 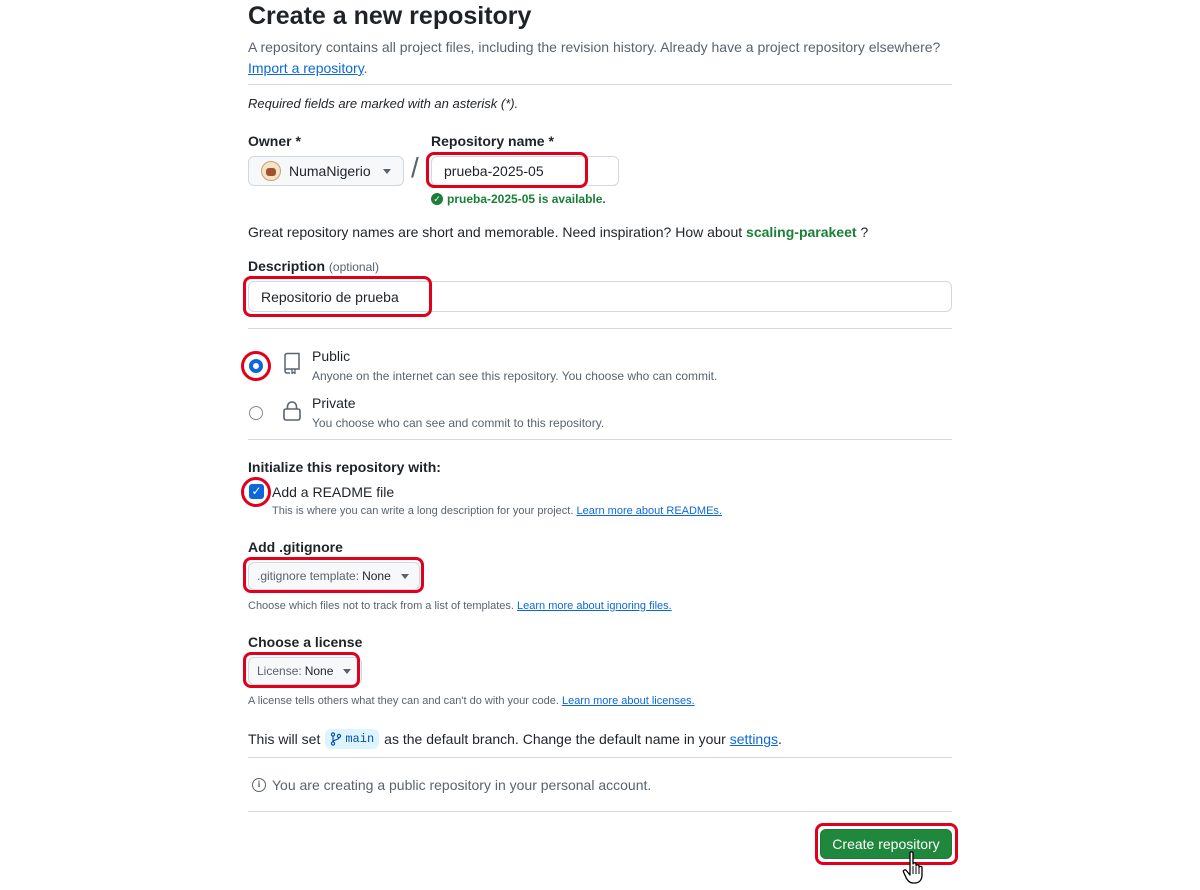 I want to click on hand-cursor-icon, so click(x=912, y=867).